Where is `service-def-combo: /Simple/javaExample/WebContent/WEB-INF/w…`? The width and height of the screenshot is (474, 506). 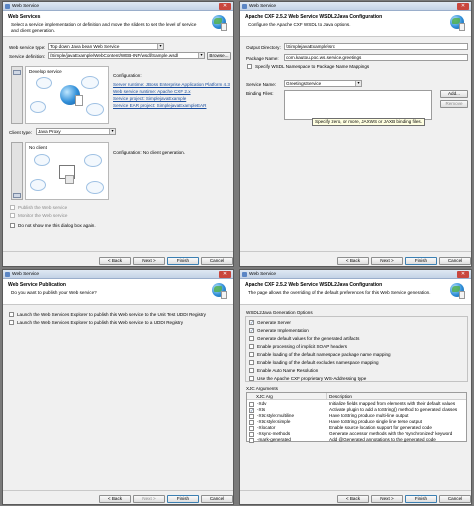
service-def-combo: /Simple/javaExample/WebContent/WEB-INF/w… is located at coordinates (126, 55).